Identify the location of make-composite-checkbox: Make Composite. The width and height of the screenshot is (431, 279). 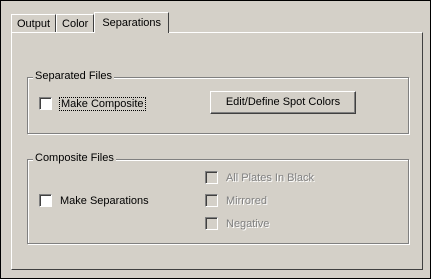
(92, 103).